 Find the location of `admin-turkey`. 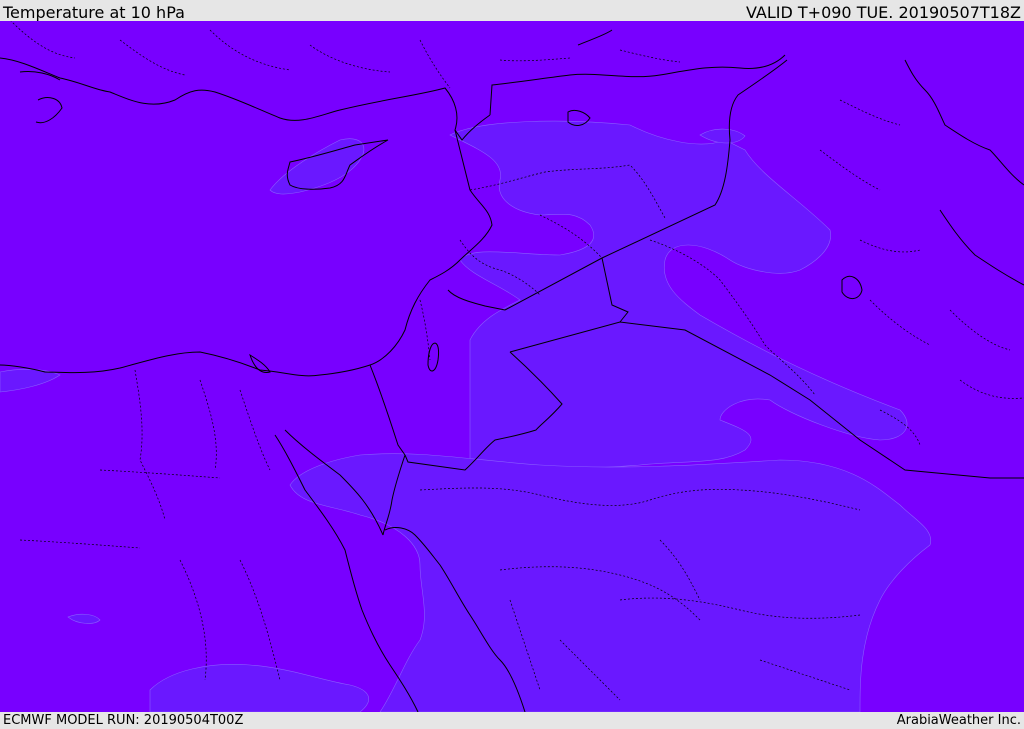

admin-turkey is located at coordinates (345, 55).